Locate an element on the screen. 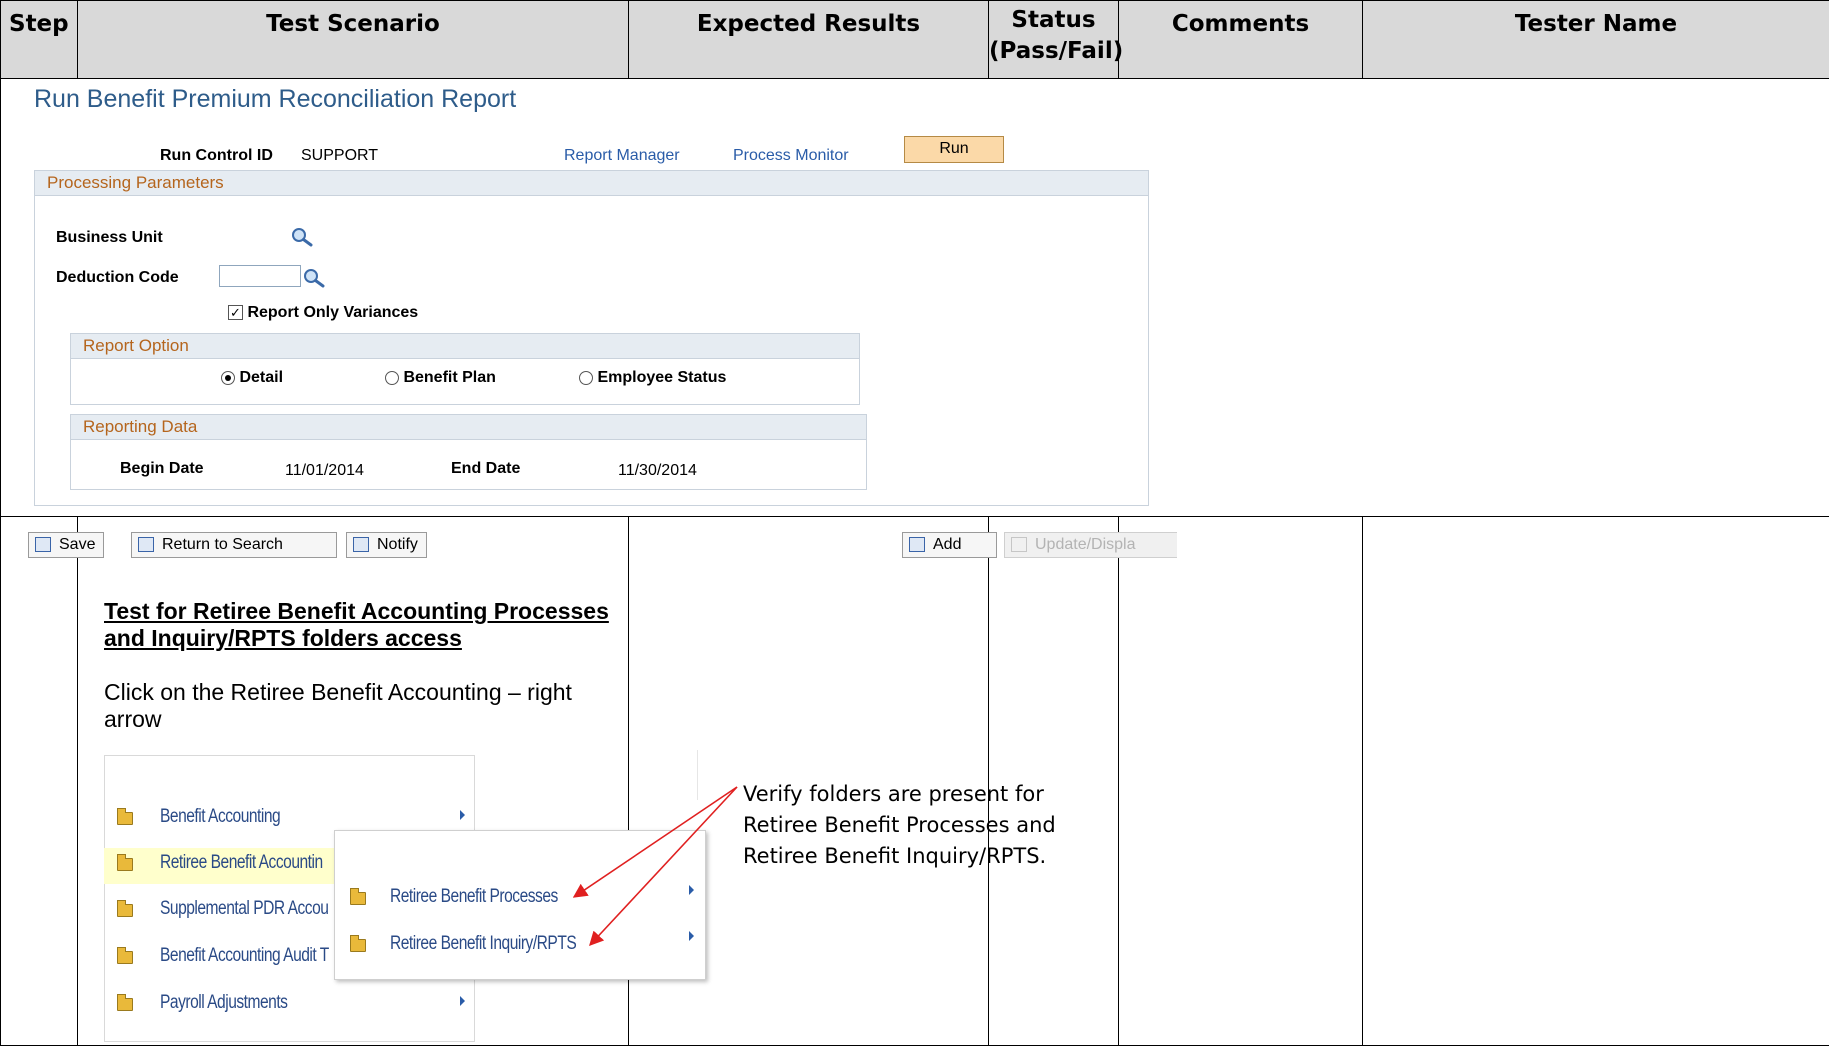 The height and width of the screenshot is (1046, 1829). arrow-to-inquiry is located at coordinates (663, 866).